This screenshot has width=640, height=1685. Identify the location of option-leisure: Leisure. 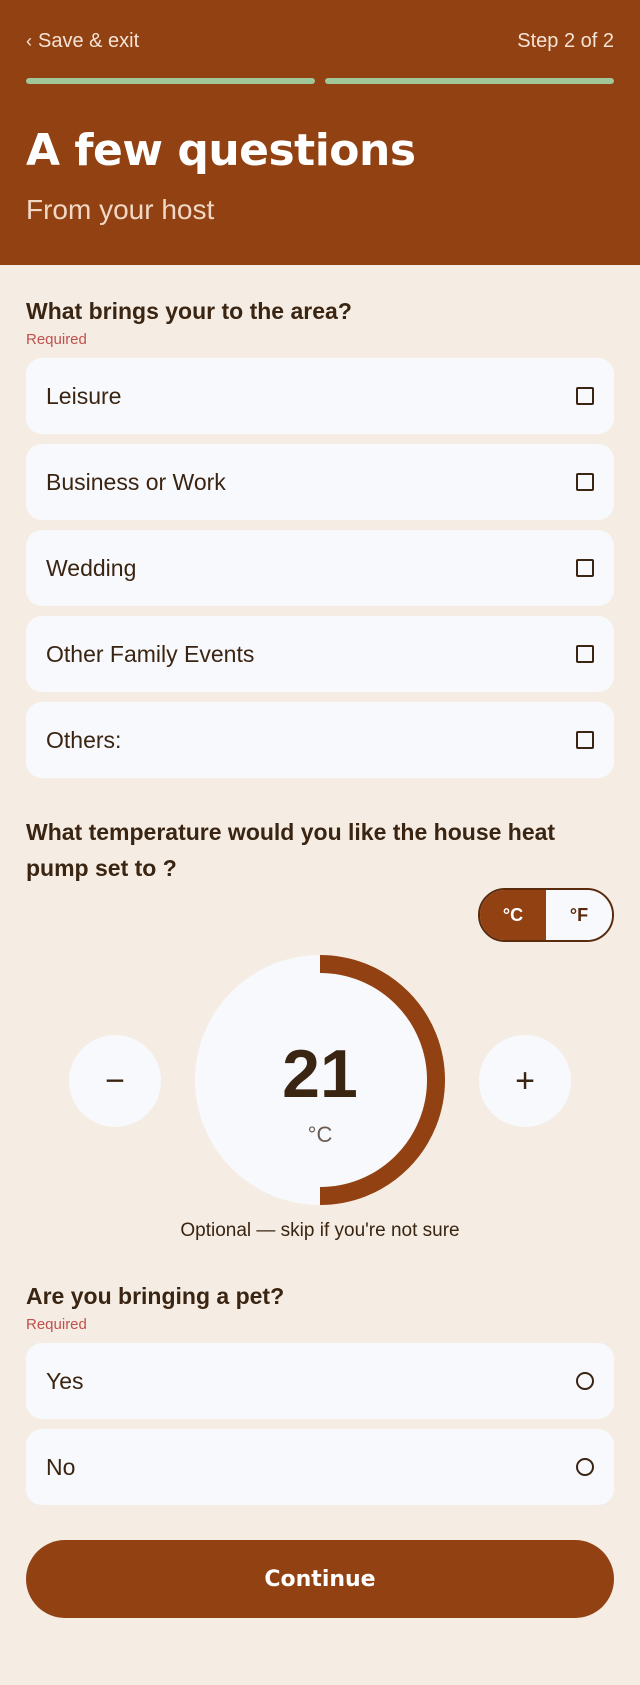
(320, 396).